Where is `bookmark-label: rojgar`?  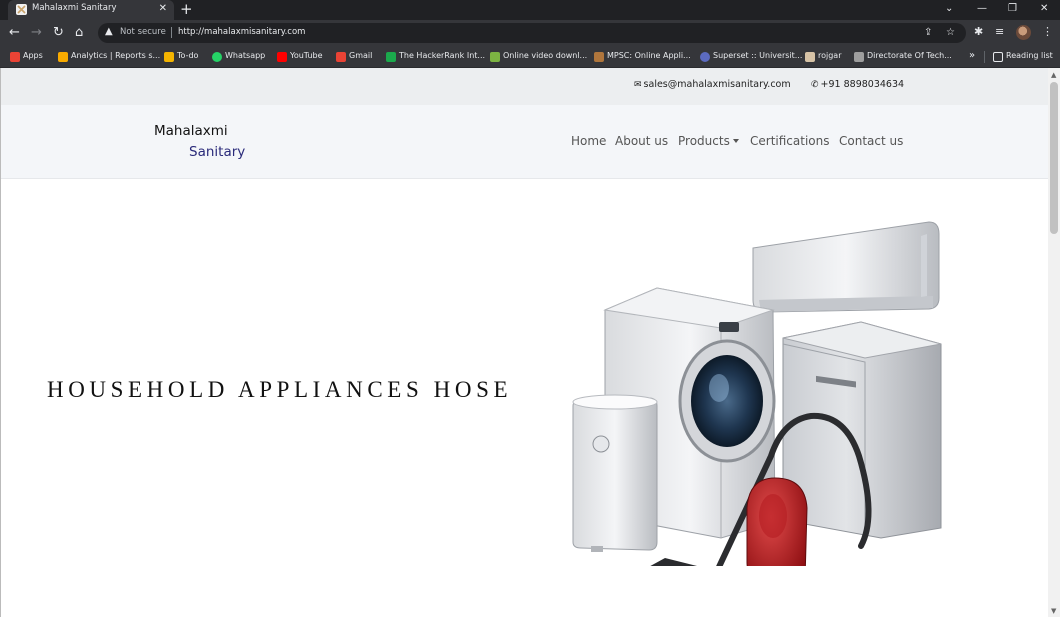 bookmark-label: rojgar is located at coordinates (830, 55).